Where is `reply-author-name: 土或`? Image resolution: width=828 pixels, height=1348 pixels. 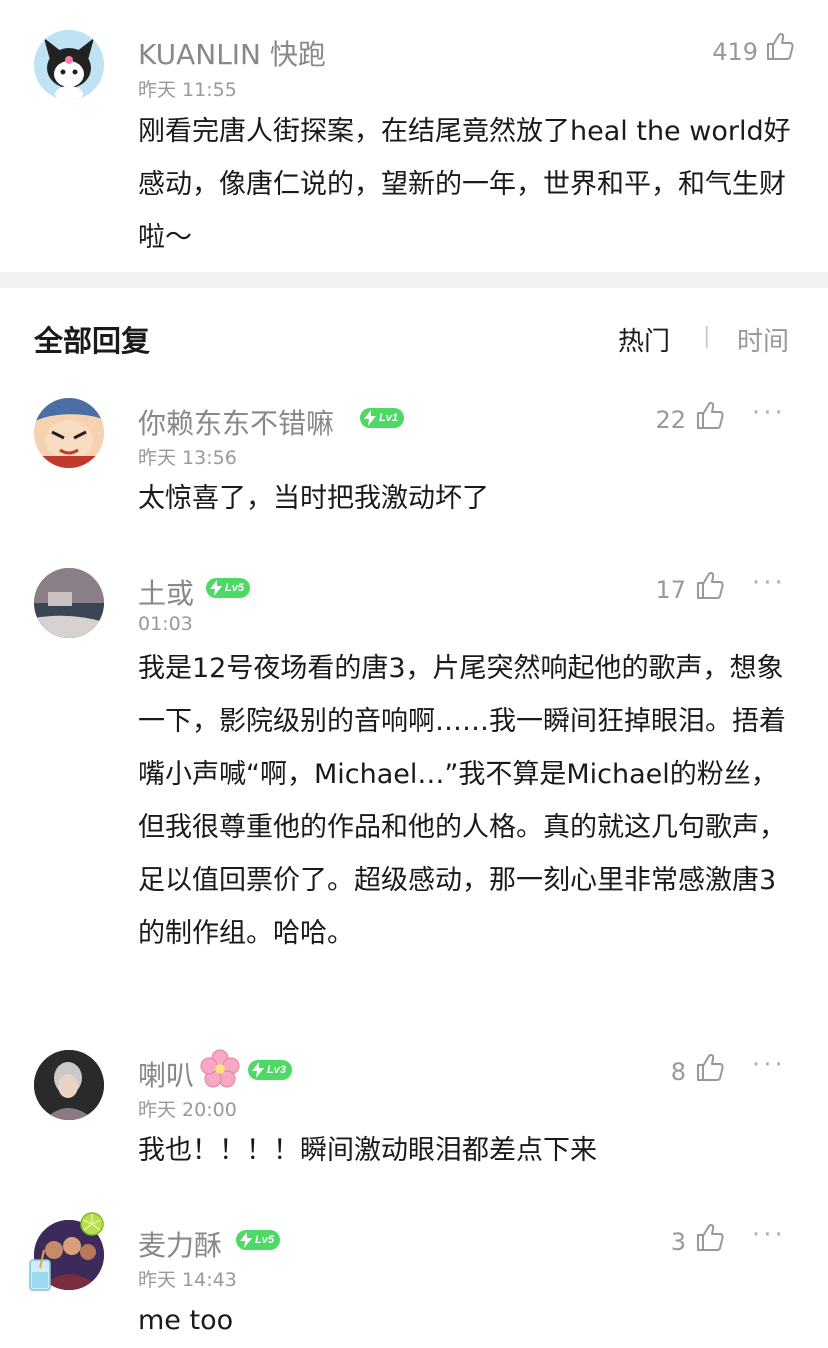
reply-author-name: 土或 is located at coordinates (166, 592).